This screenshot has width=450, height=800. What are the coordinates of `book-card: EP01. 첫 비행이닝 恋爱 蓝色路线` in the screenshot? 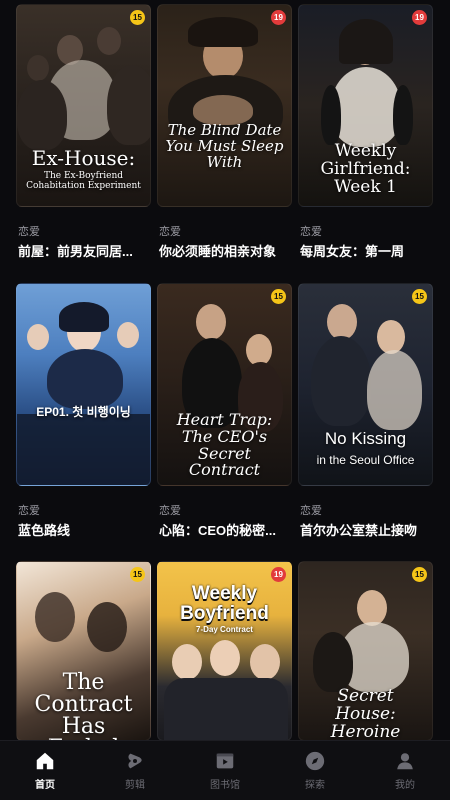 It's located at (83, 410).